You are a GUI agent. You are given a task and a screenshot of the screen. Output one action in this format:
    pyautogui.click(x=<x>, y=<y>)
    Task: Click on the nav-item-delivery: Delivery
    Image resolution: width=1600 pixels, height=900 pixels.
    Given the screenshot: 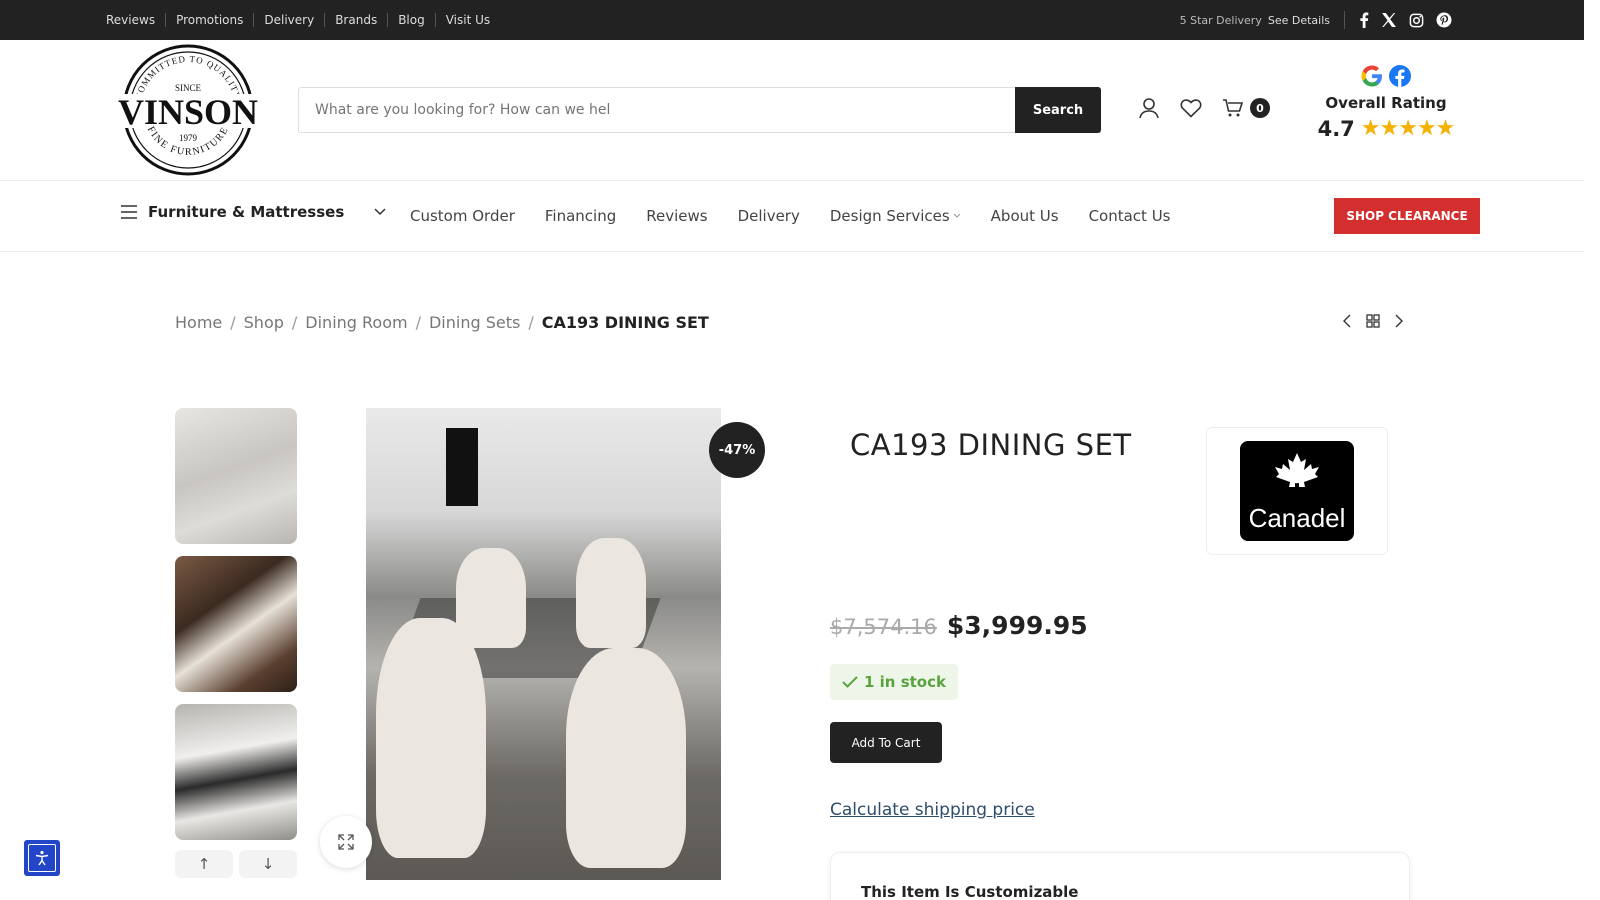 What is the action you would take?
    pyautogui.click(x=769, y=216)
    